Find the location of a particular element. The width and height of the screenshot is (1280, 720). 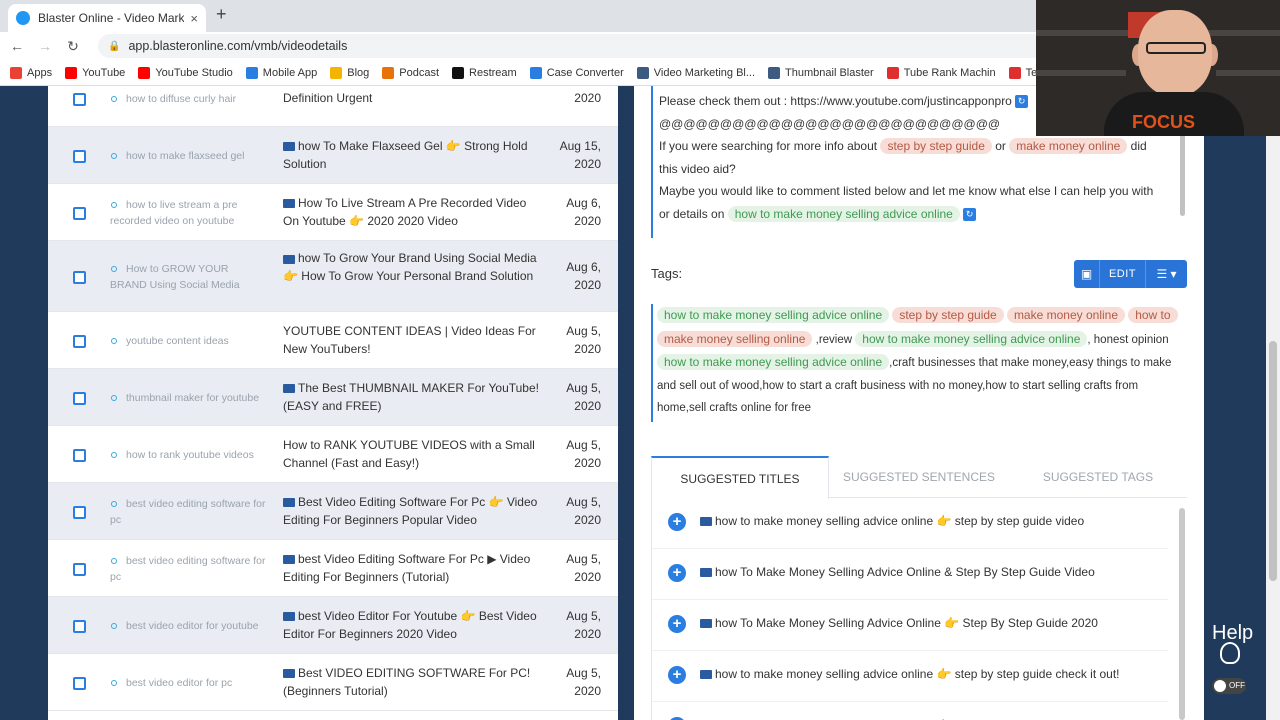

suggestions-scrollbar is located at coordinates (1181, 609).